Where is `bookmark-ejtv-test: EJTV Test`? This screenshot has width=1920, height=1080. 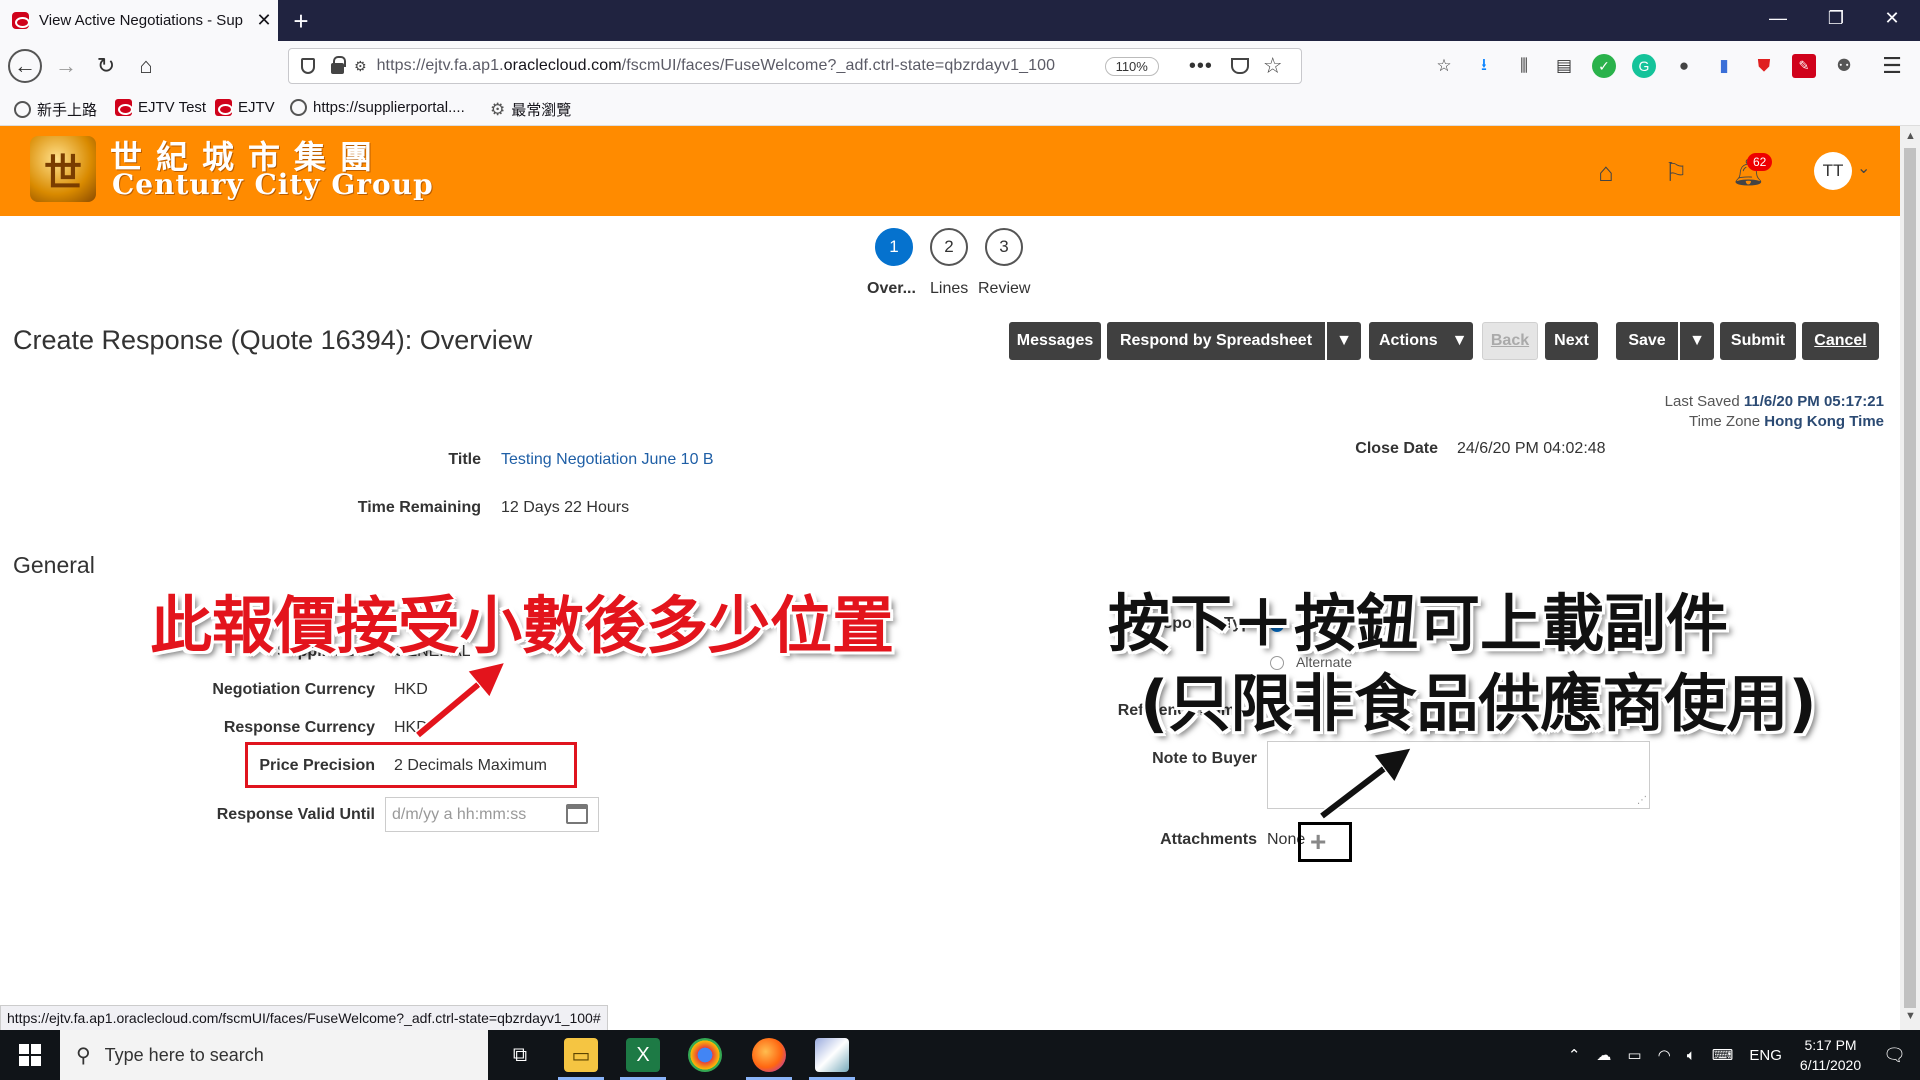
bookmark-ejtv-test: EJTV Test is located at coordinates (160, 107).